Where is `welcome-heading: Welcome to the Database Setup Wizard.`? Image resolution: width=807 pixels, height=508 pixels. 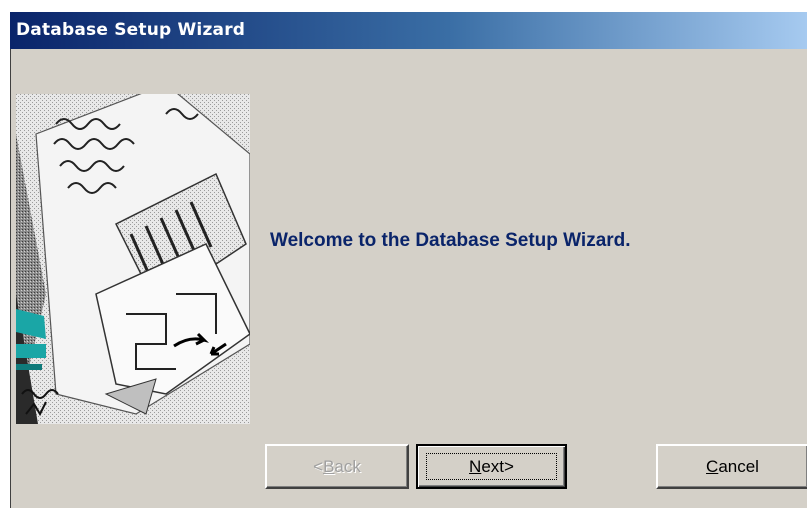
welcome-heading: Welcome to the Database Setup Wizard. is located at coordinates (450, 240).